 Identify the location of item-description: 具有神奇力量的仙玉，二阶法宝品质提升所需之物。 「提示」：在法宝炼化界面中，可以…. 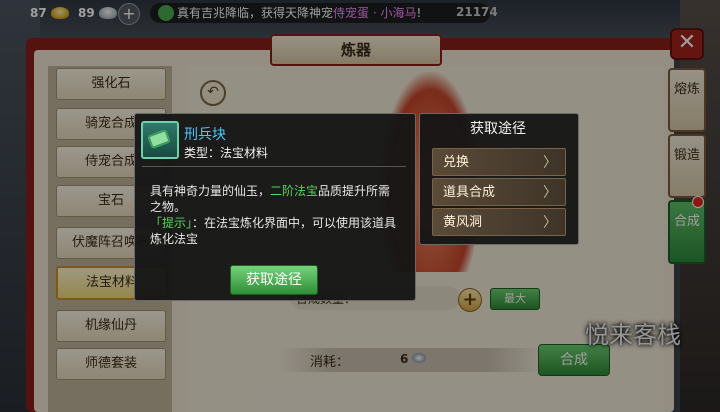
(275, 215).